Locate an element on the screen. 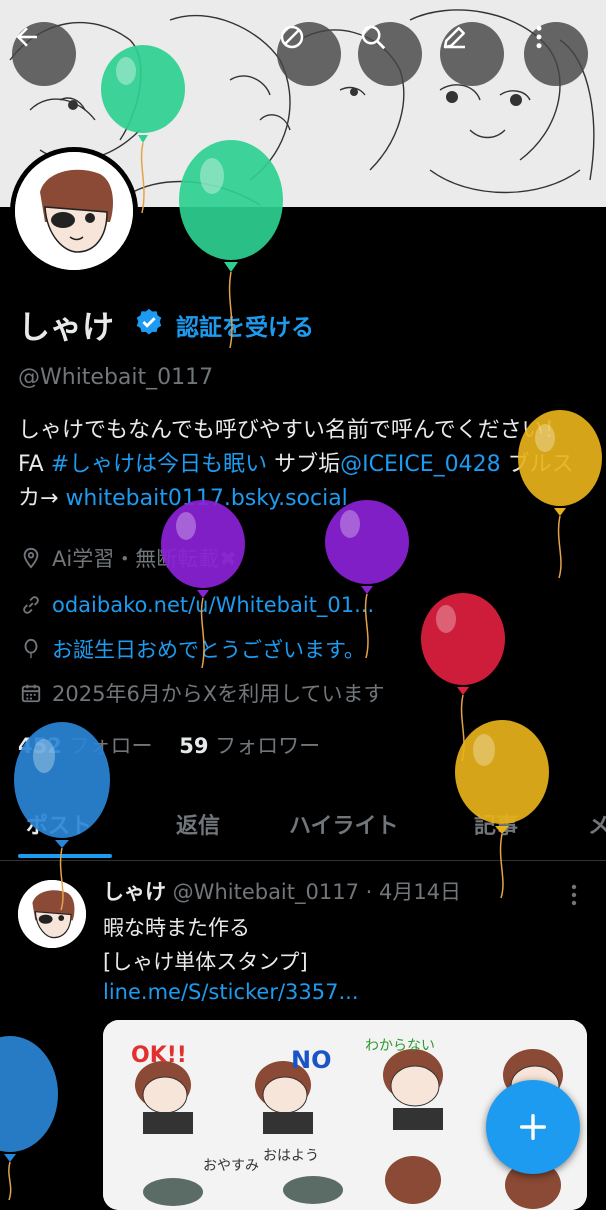  location-pin-icon is located at coordinates (31, 558).